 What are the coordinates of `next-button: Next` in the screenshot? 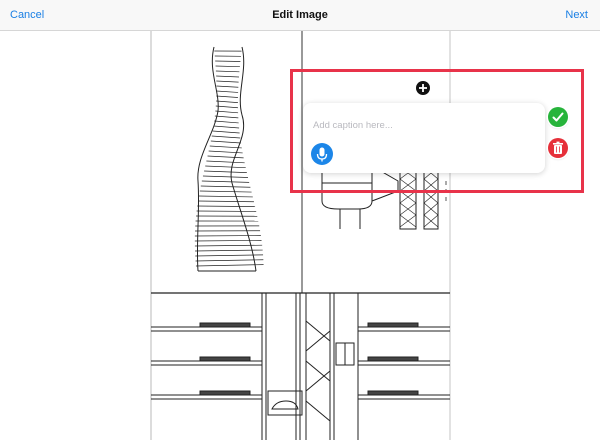 It's located at (576, 15).